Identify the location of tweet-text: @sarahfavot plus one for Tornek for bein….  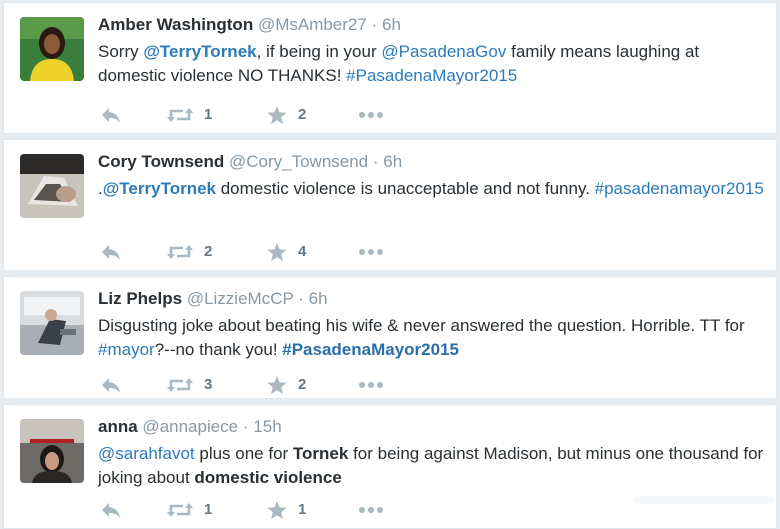
(433, 466).